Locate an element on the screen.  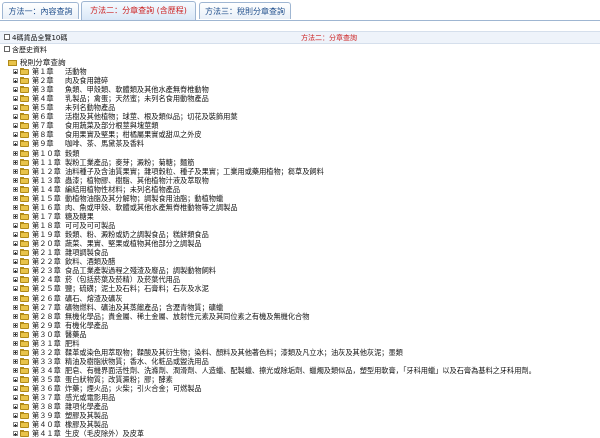
chapter-title: 活樹及其他植物；球莖、根及類似品；切花及裝飾用葉 is located at coordinates (151, 117).